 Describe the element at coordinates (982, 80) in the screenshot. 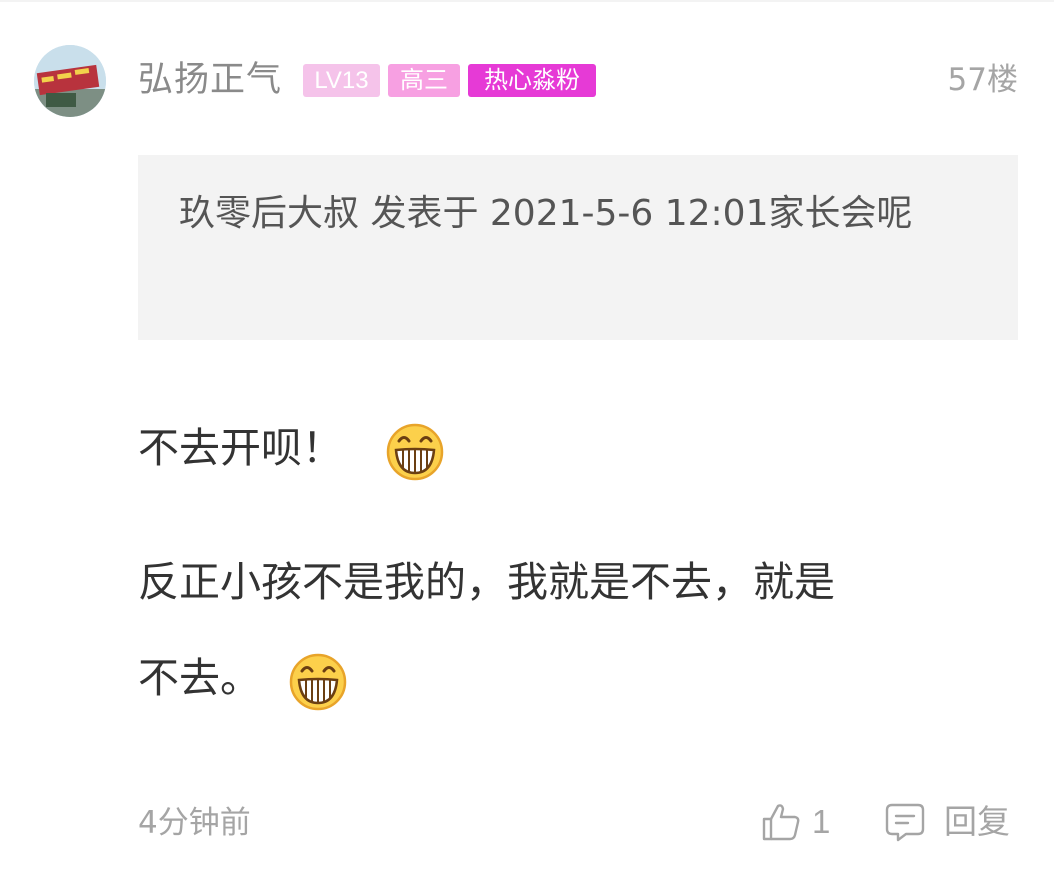

I see `floor-number: 57楼` at that location.